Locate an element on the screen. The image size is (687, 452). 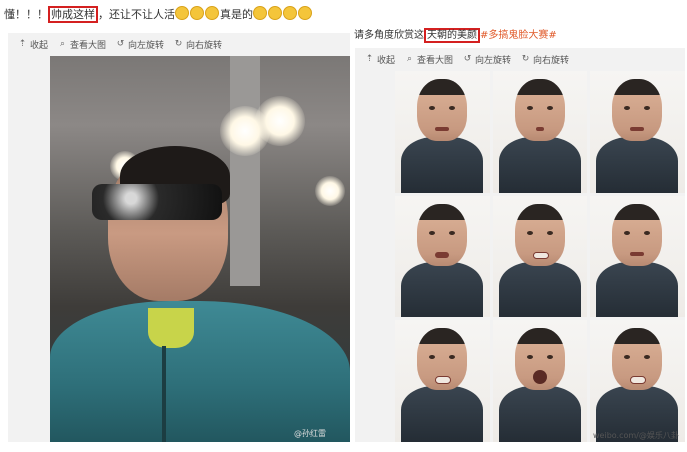
caption-highlight: 天朝的美颜 is located at coordinates (452, 35).